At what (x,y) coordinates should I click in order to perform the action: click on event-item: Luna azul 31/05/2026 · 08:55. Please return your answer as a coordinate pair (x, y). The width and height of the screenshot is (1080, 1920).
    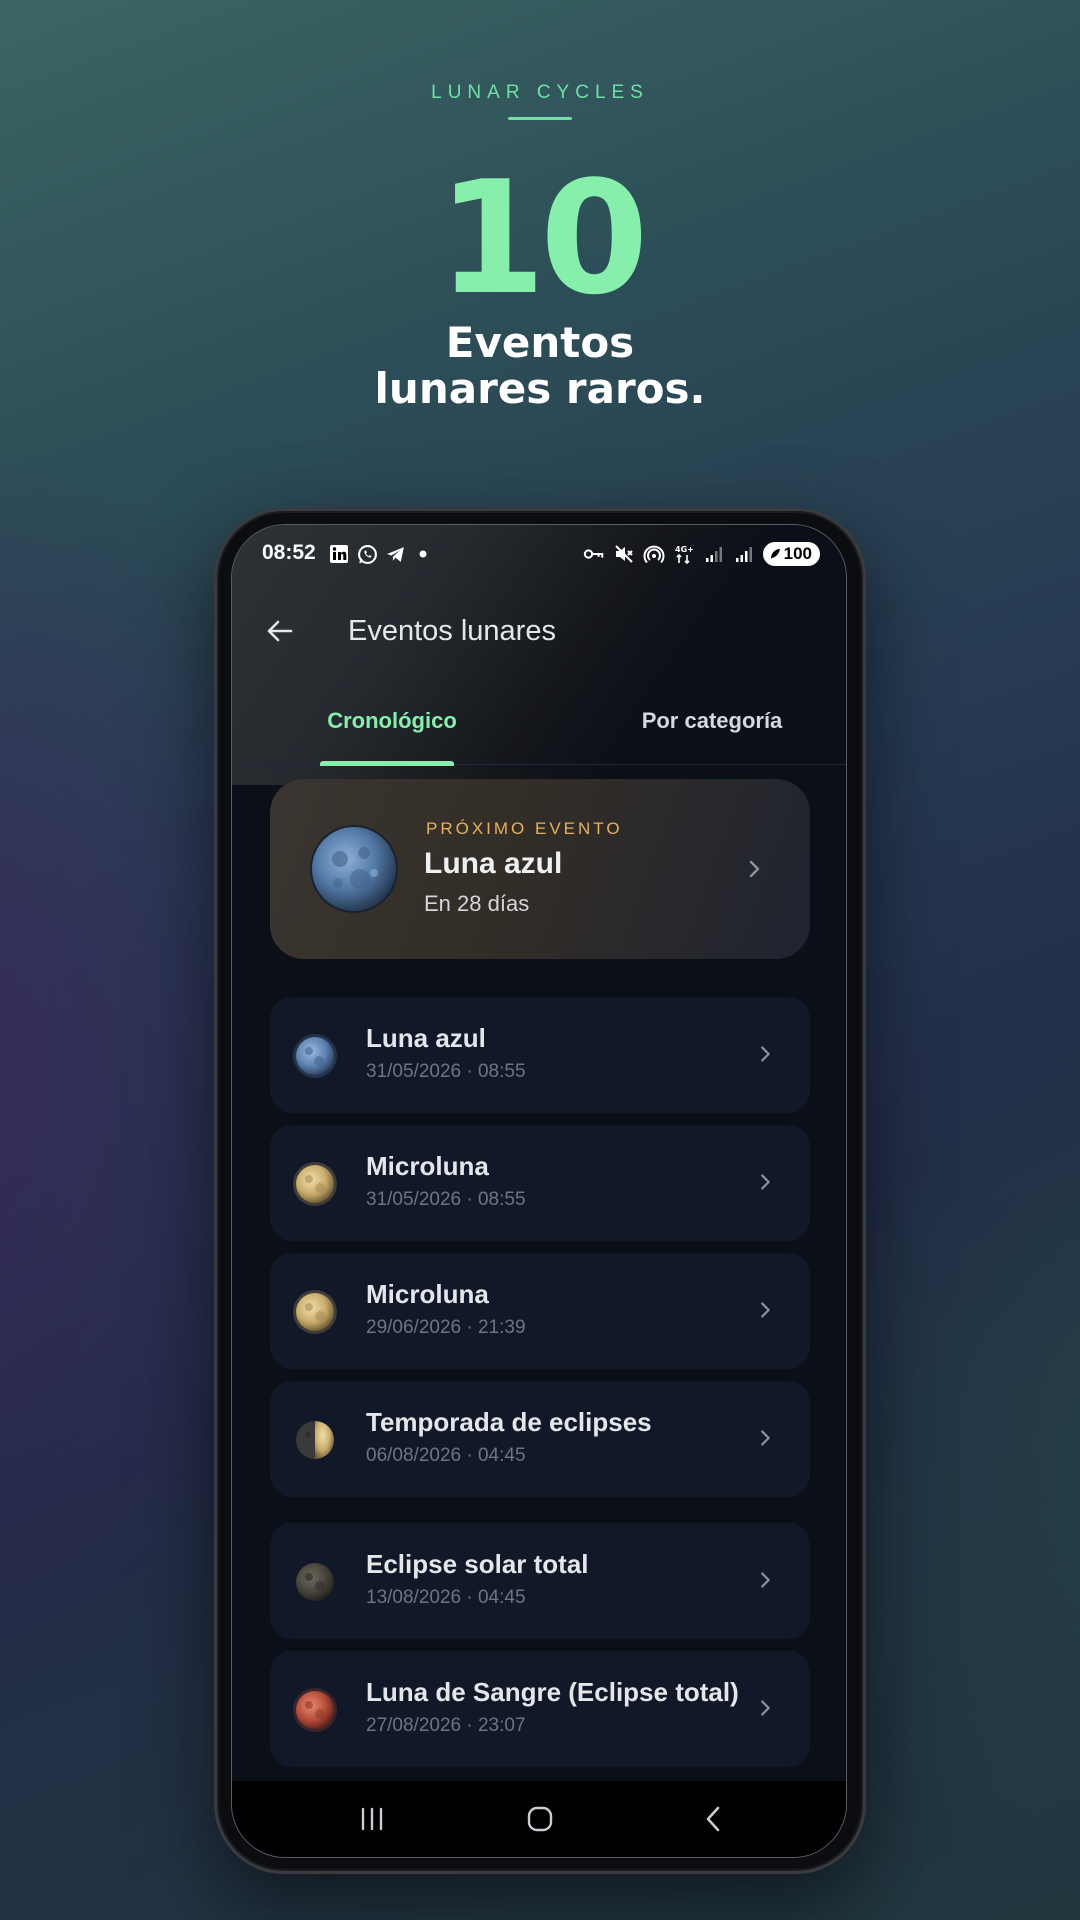
    Looking at the image, I should click on (540, 1055).